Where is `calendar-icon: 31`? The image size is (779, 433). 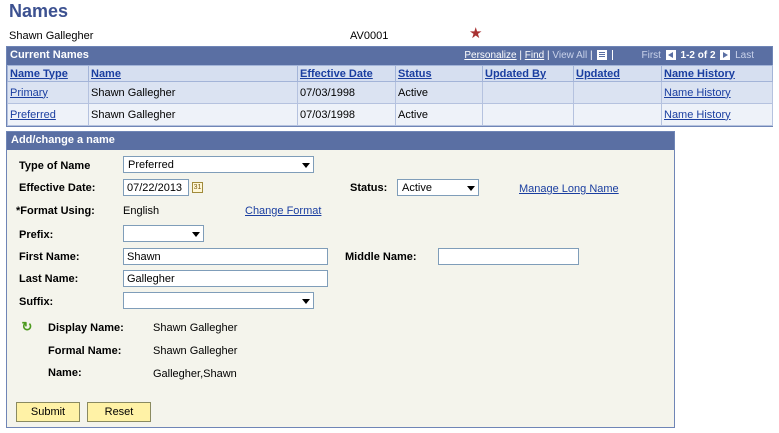
calendar-icon: 31 is located at coordinates (197, 187).